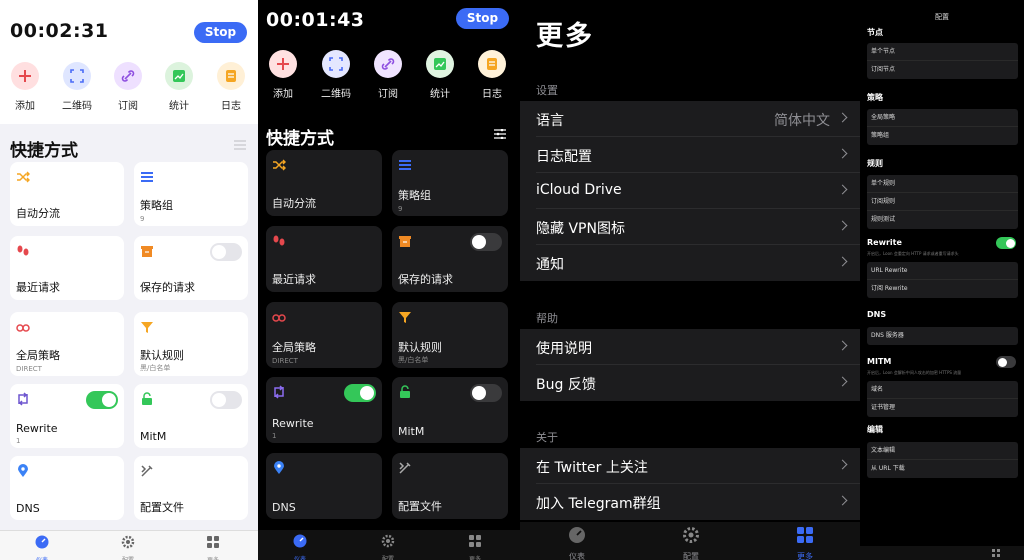 The width and height of the screenshot is (1024, 560). I want to click on rule-test-item: 规则测试, so click(942, 220).